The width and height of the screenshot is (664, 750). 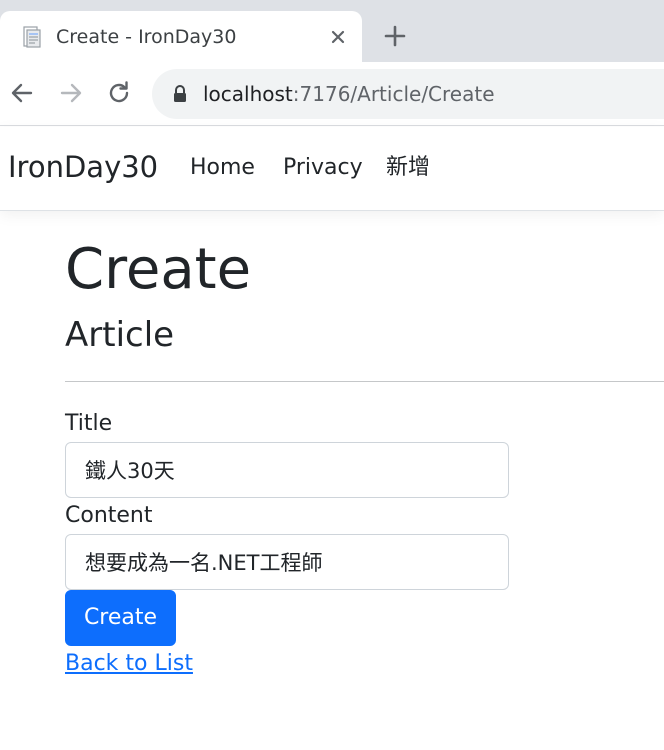 What do you see at coordinates (287, 562) in the screenshot?
I see `content-input` at bounding box center [287, 562].